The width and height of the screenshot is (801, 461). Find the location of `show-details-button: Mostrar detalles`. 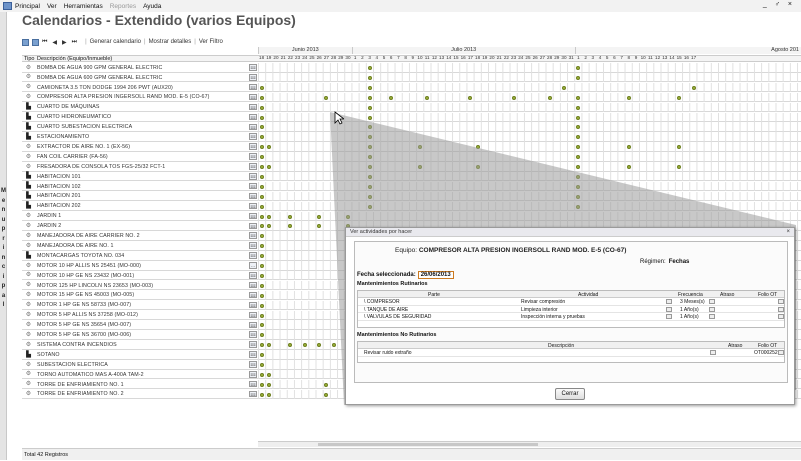

show-details-button: Mostrar detalles is located at coordinates (170, 42).